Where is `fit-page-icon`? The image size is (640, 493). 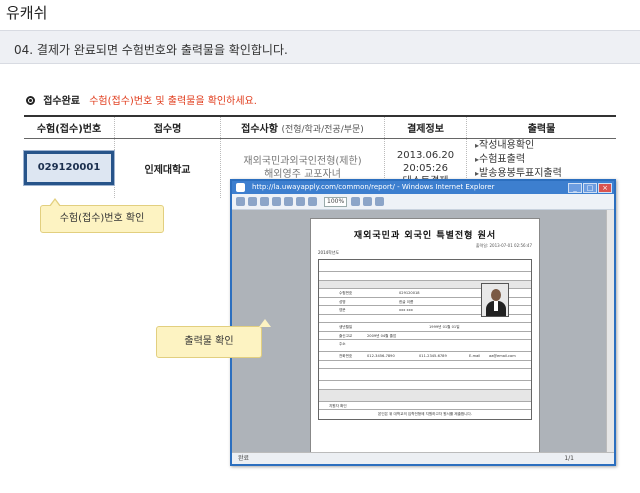 fit-page-icon is located at coordinates (368, 201).